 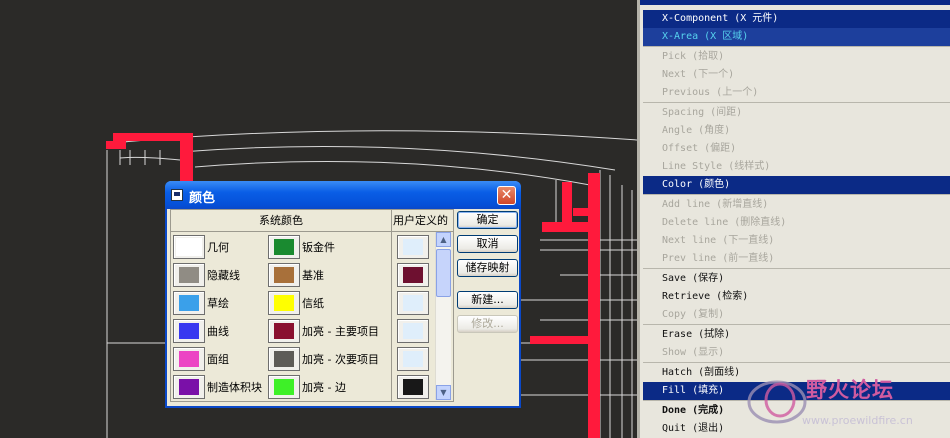 I want to click on scroll-thumb, so click(x=443, y=273).